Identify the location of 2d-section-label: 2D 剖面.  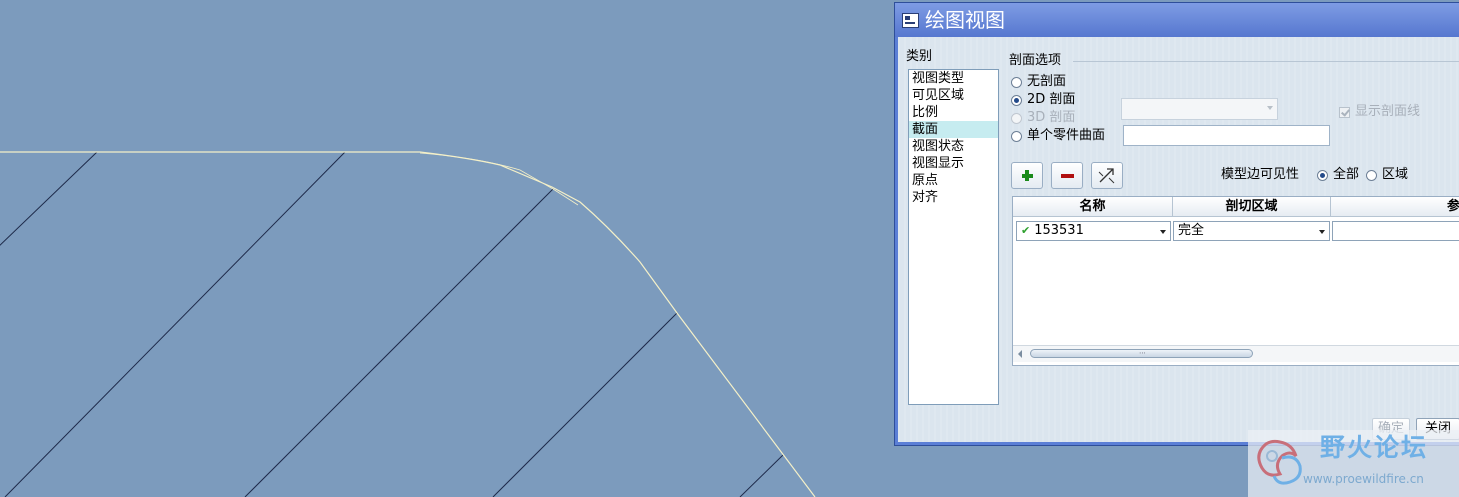
(1051, 99).